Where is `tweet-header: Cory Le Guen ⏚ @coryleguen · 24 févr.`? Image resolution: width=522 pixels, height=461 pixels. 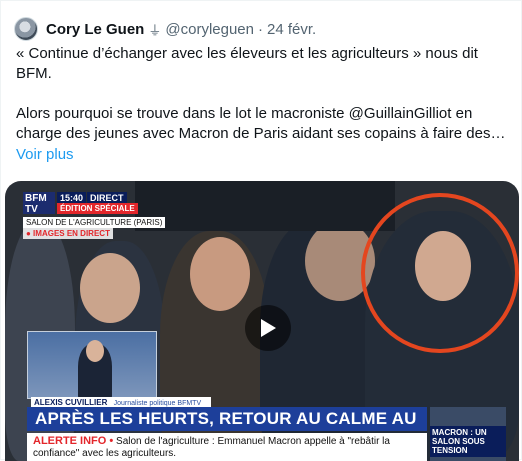 tweet-header: Cory Le Guen ⏚ @coryleguen · 24 févr. is located at coordinates (165, 29).